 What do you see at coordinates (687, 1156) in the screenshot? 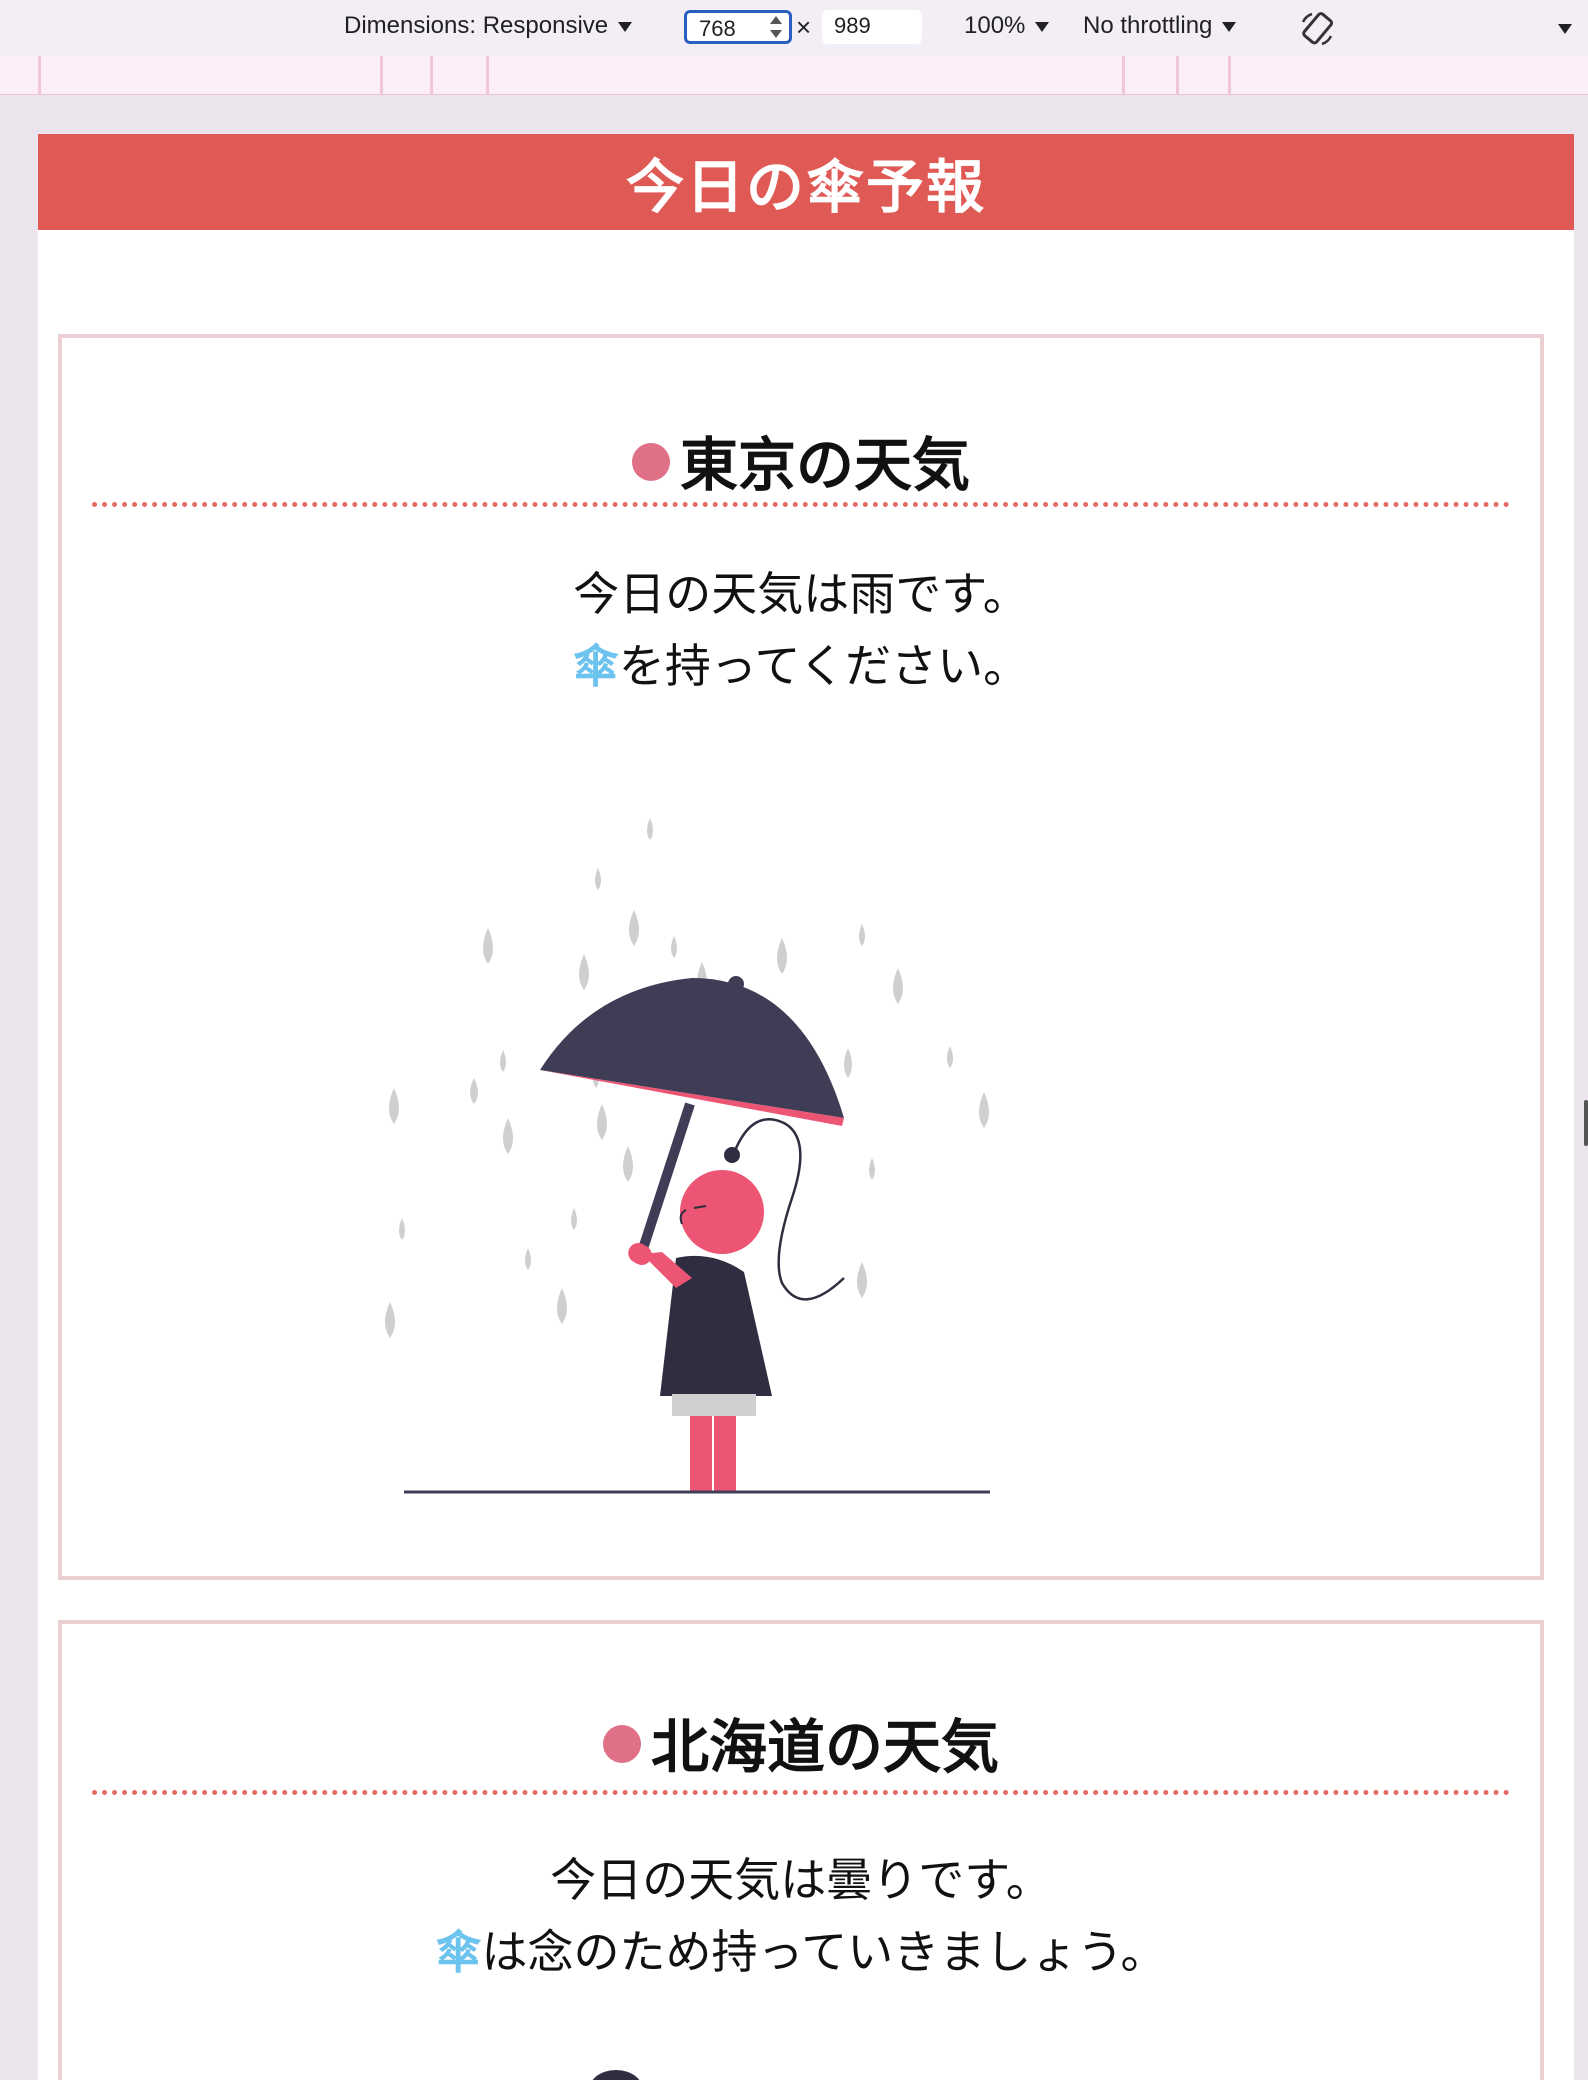
I see `woman-umbrella-rain-illustration` at bounding box center [687, 1156].